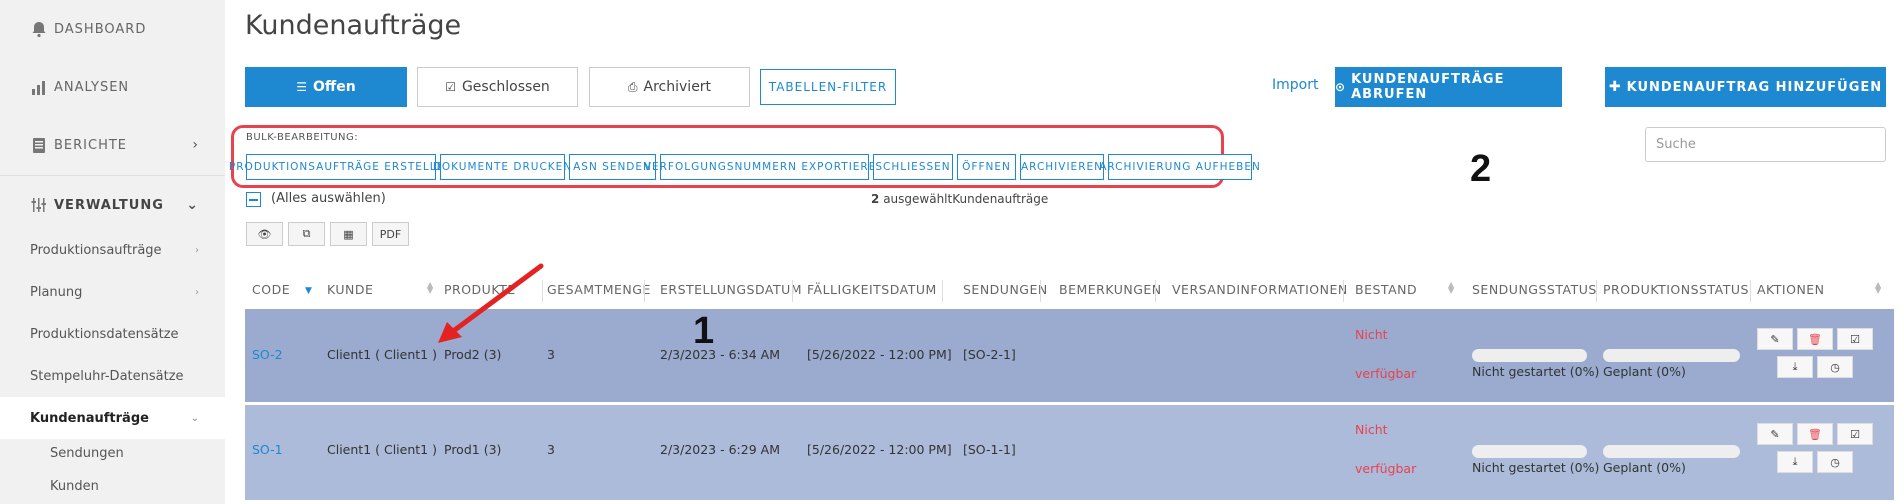 The height and width of the screenshot is (504, 1904). What do you see at coordinates (505, 87) in the screenshot?
I see `tab-geschlossen-label: Geschlossen` at bounding box center [505, 87].